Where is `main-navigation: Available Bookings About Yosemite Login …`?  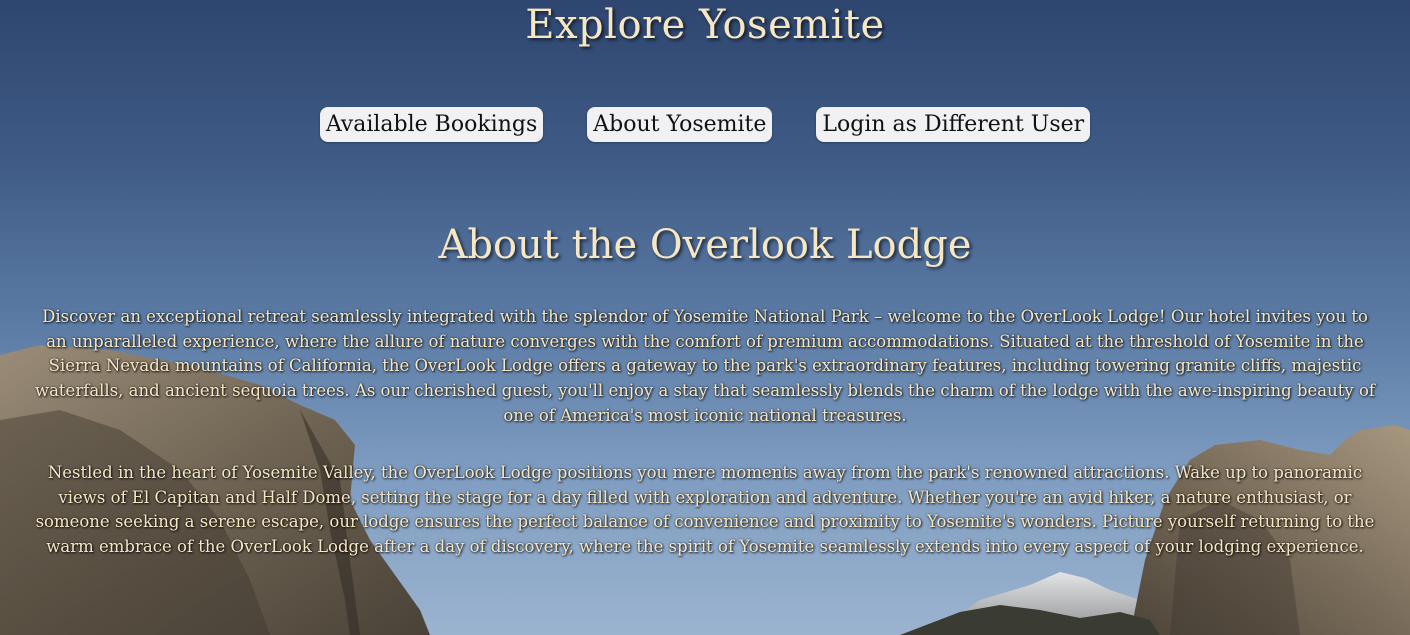
main-navigation: Available Bookings About Yosemite Login … is located at coordinates (705, 124).